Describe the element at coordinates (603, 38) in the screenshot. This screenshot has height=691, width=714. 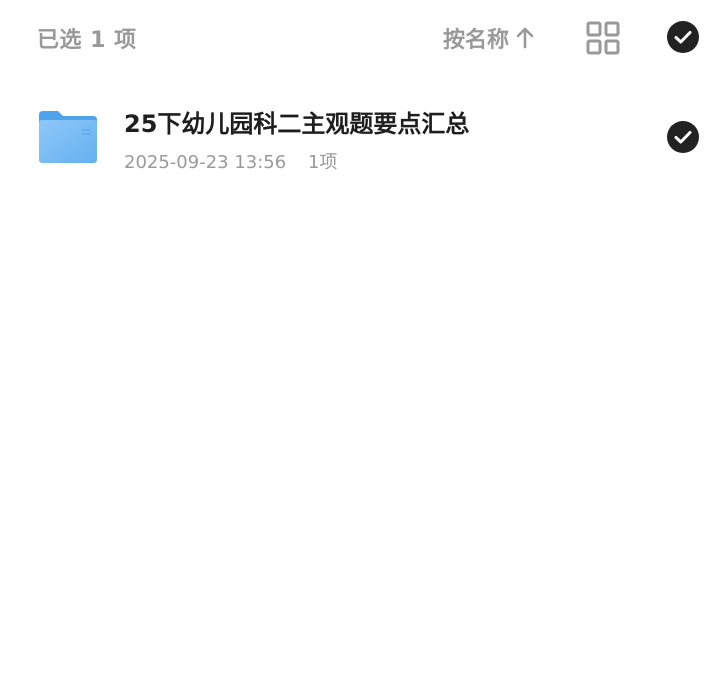
I see `grid-view-icon` at that location.